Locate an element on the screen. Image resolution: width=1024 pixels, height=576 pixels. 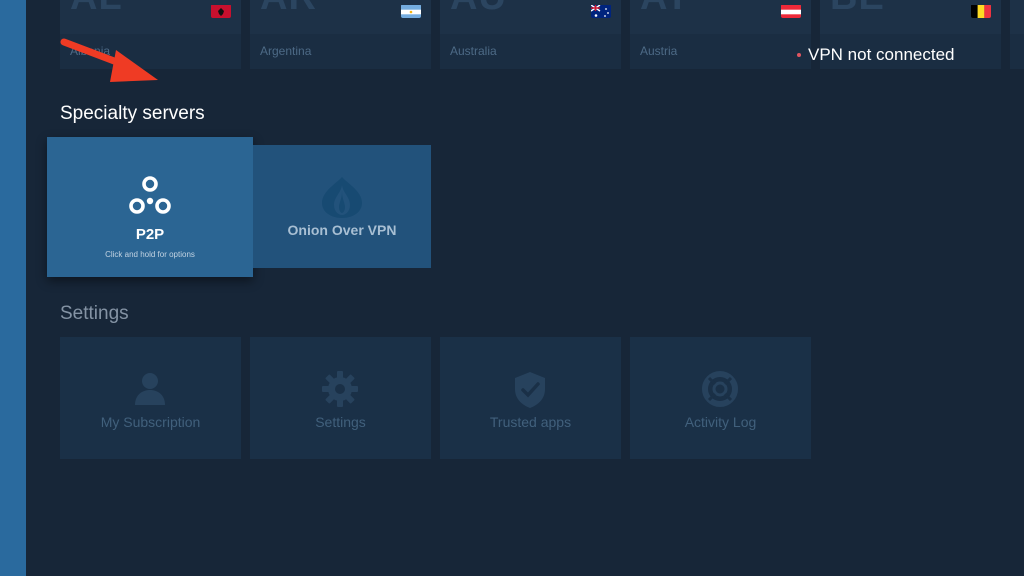
vpn-status-text: VPN not connected is located at coordinates (881, 54).